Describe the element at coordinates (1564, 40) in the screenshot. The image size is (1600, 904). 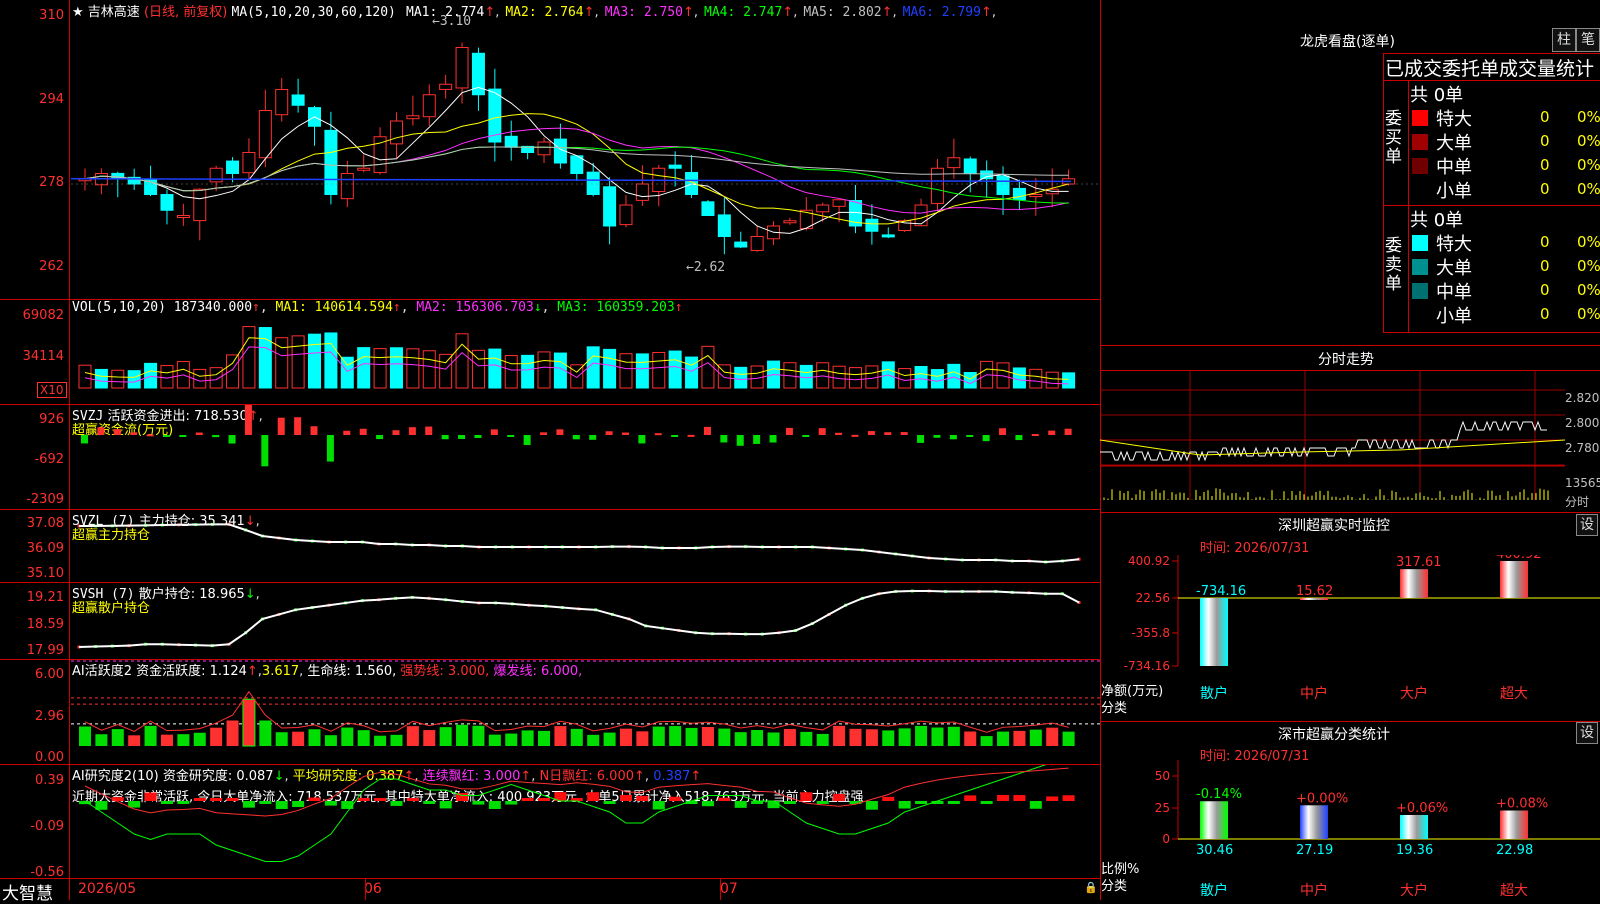
I see `bar-view-button: 柱` at that location.